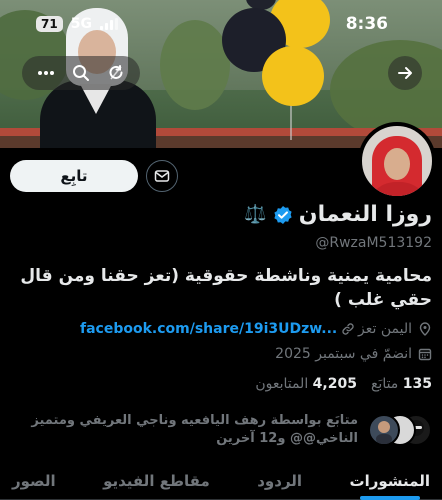  I want to click on following-stat: 135 متابَع, so click(401, 384).